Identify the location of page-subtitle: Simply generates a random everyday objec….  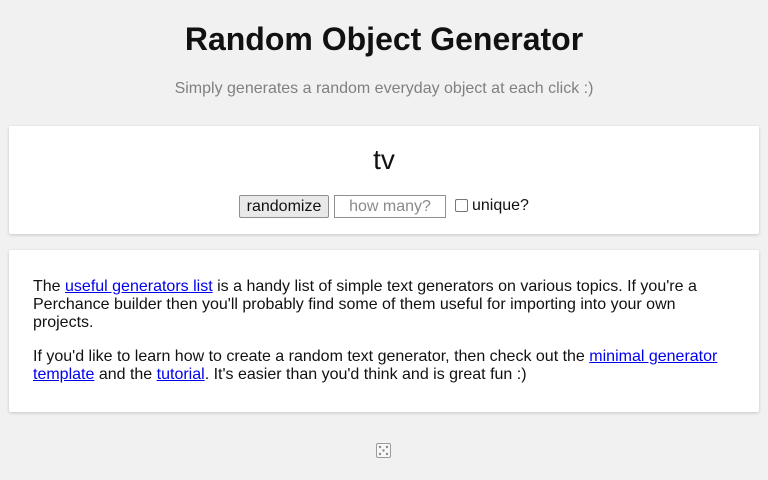
(384, 88).